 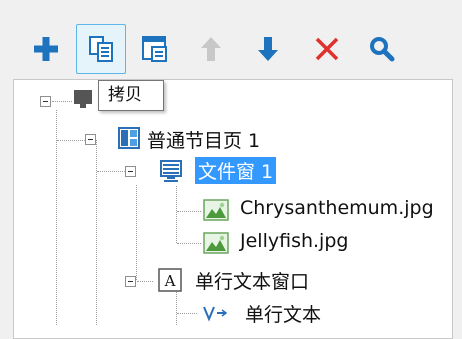 What do you see at coordinates (294, 241) in the screenshot?
I see `file-item-label: Jellyfish.jpg` at bounding box center [294, 241].